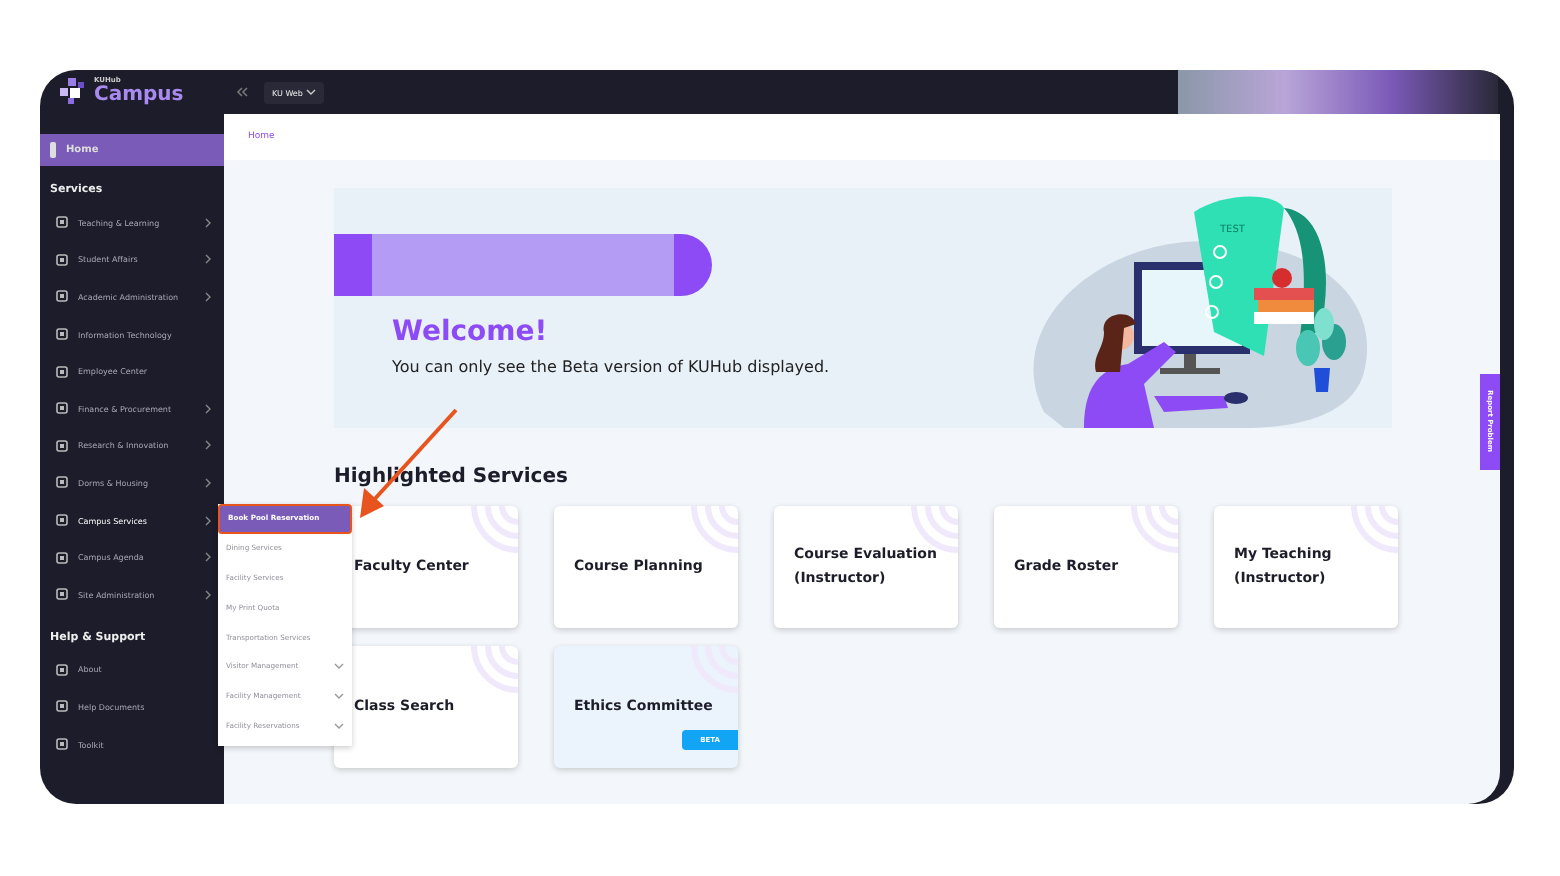 This screenshot has height=876, width=1560. What do you see at coordinates (53, 150) in the screenshot?
I see `bar-icon` at bounding box center [53, 150].